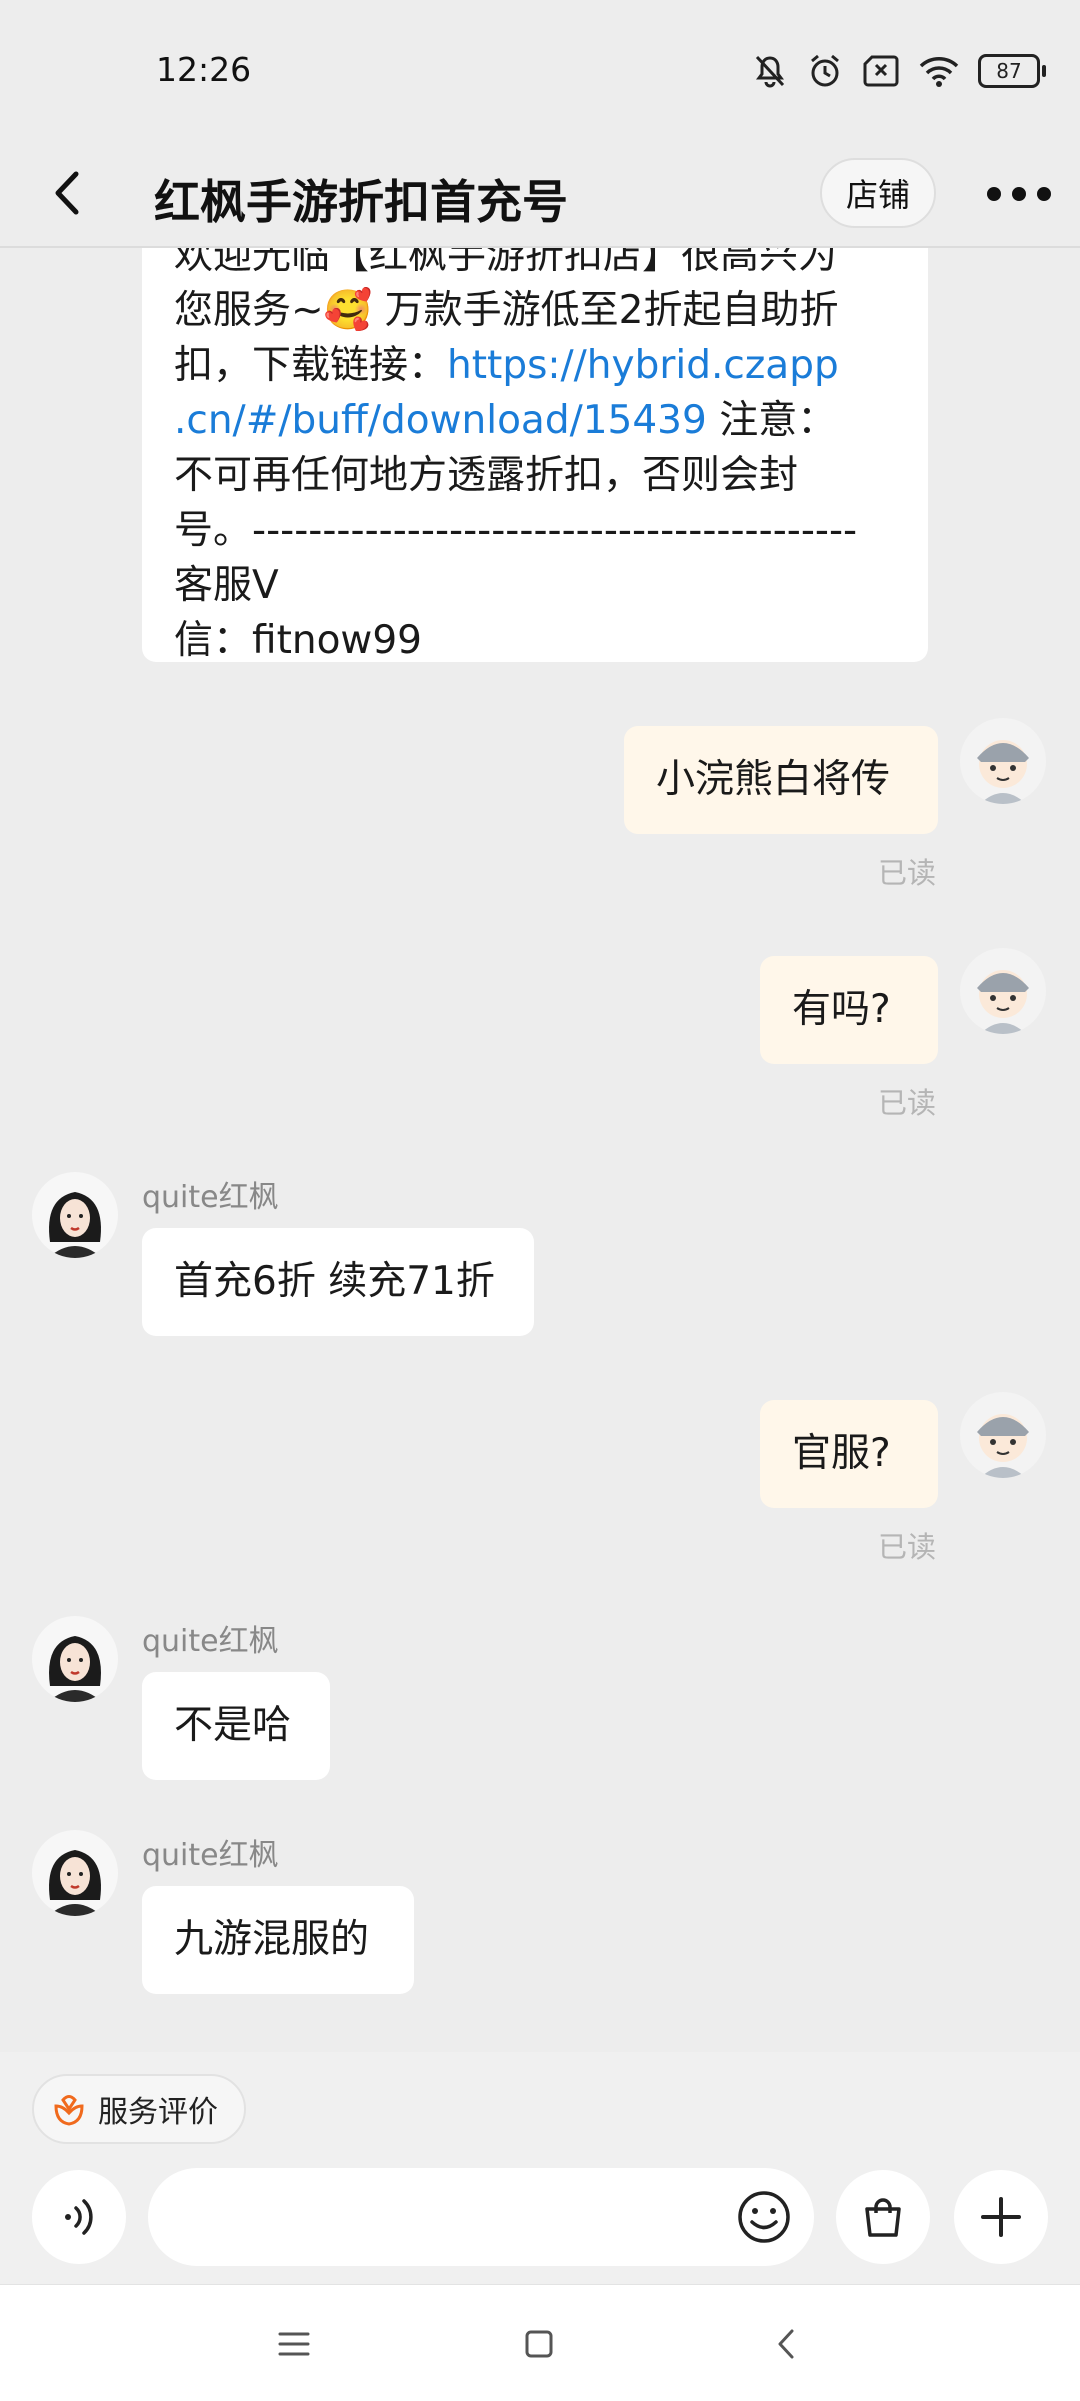 This screenshot has width=1080, height=2401. I want to click on wifi-icon, so click(939, 72).